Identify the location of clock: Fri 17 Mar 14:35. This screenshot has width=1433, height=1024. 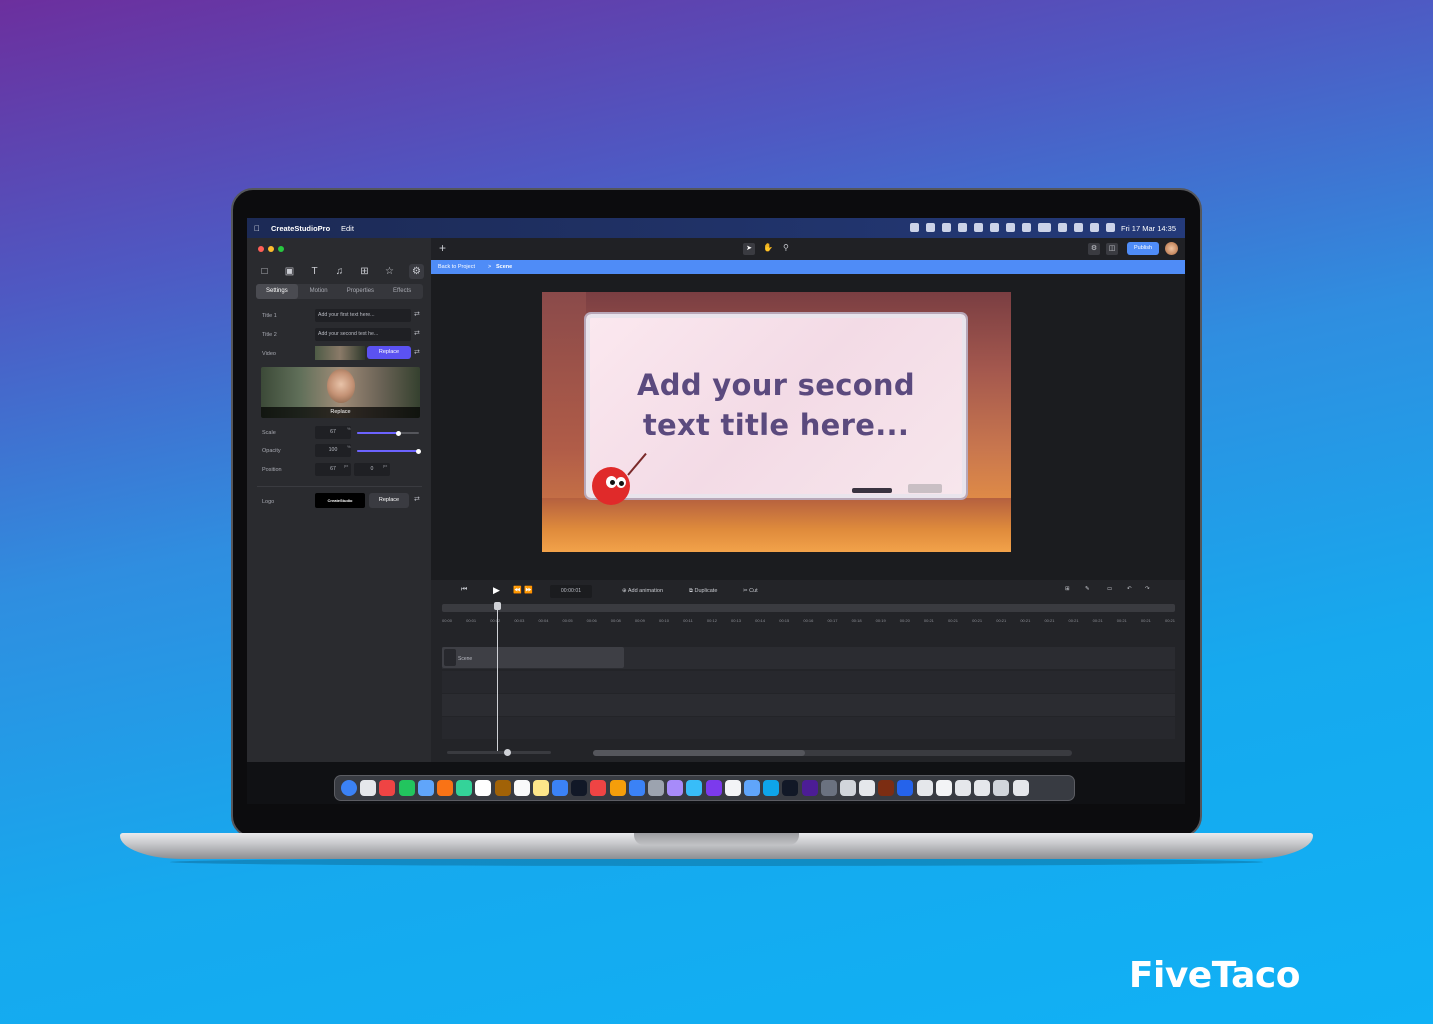
(1148, 228).